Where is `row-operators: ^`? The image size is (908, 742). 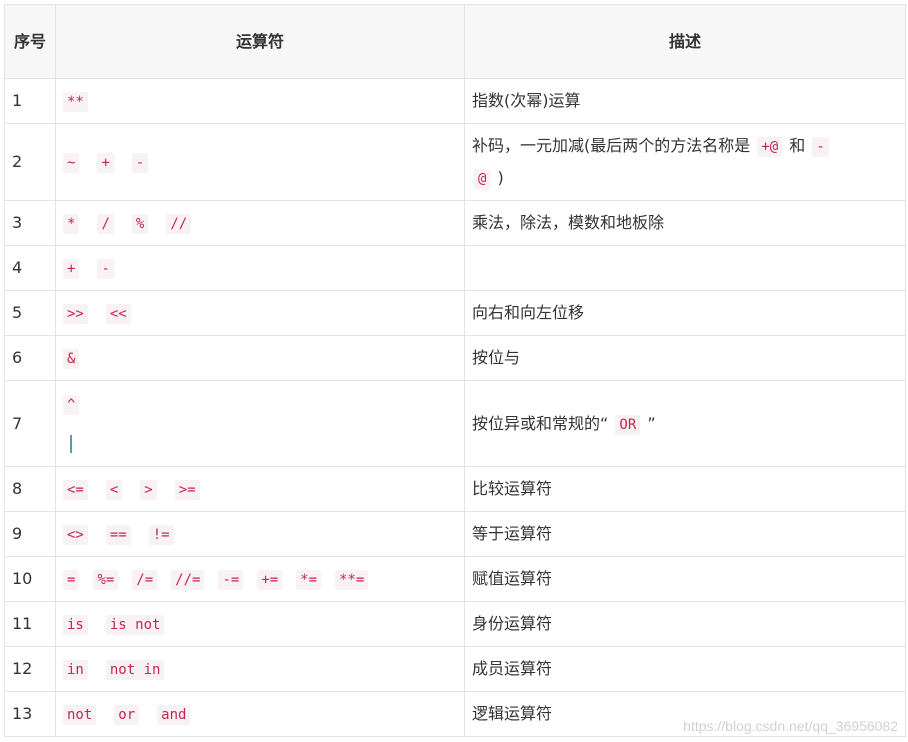
row-operators: ^ is located at coordinates (260, 423).